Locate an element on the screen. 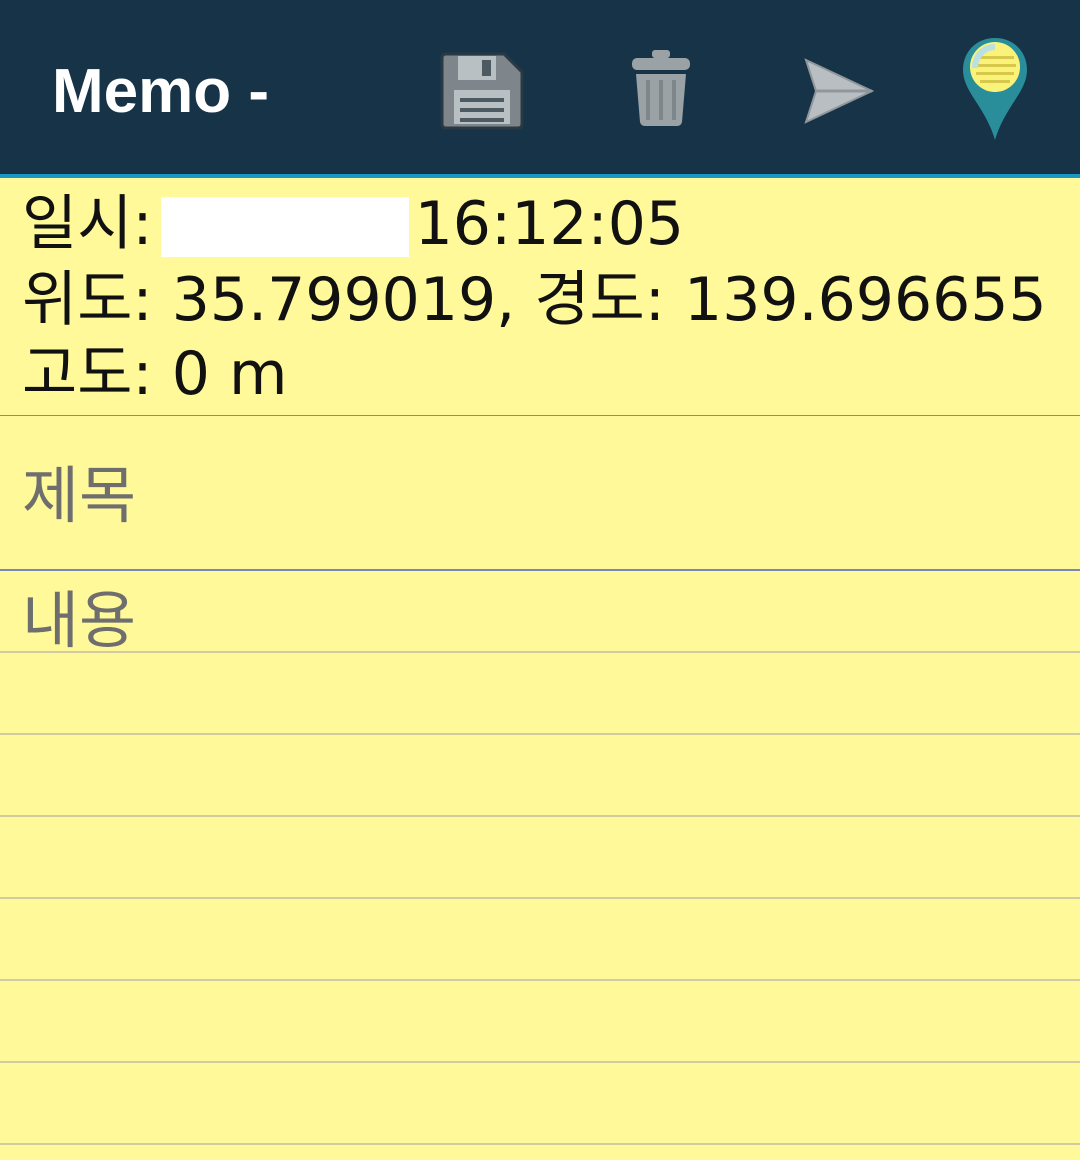 Image resolution: width=1080 pixels, height=1160 pixels. datetime-label: 일시: is located at coordinates (87, 224).